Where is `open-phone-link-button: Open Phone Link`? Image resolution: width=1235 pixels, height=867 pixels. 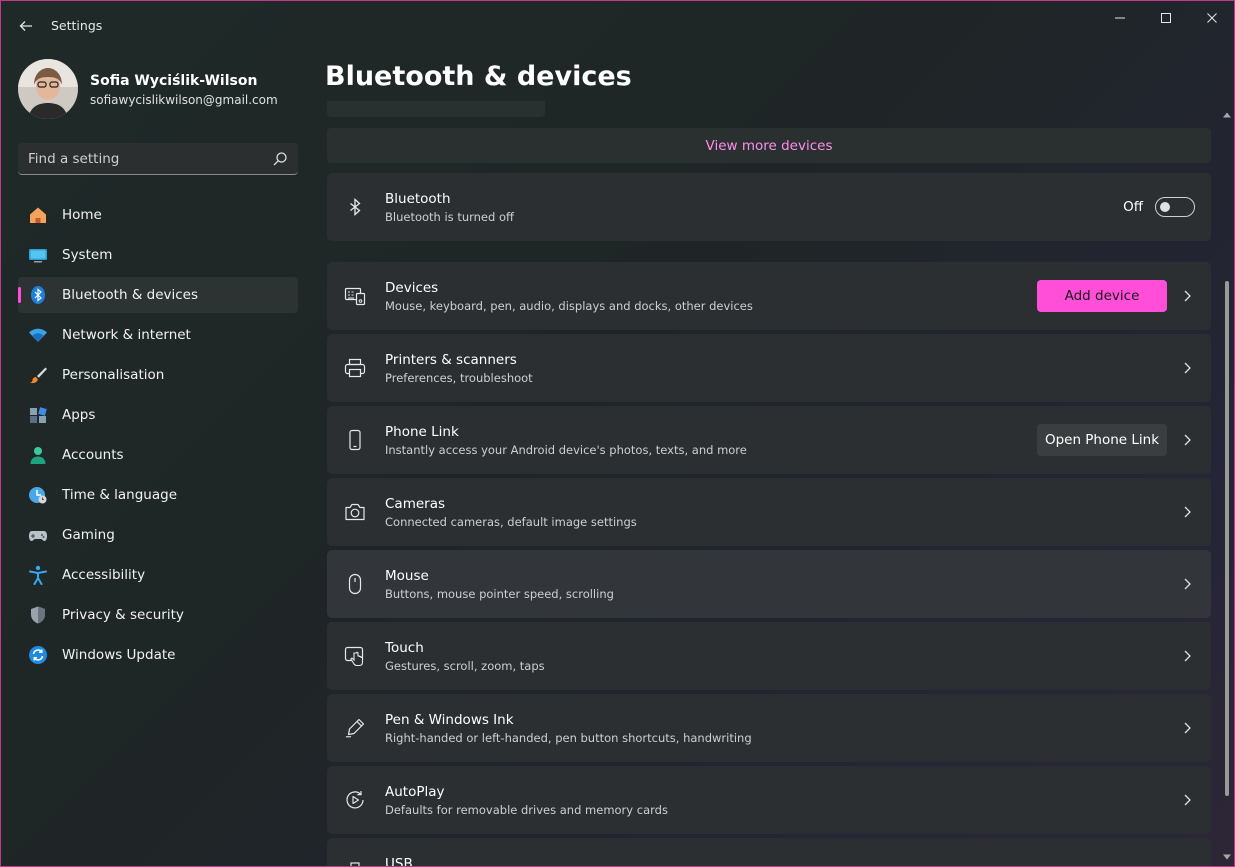 open-phone-link-button: Open Phone Link is located at coordinates (1102, 440).